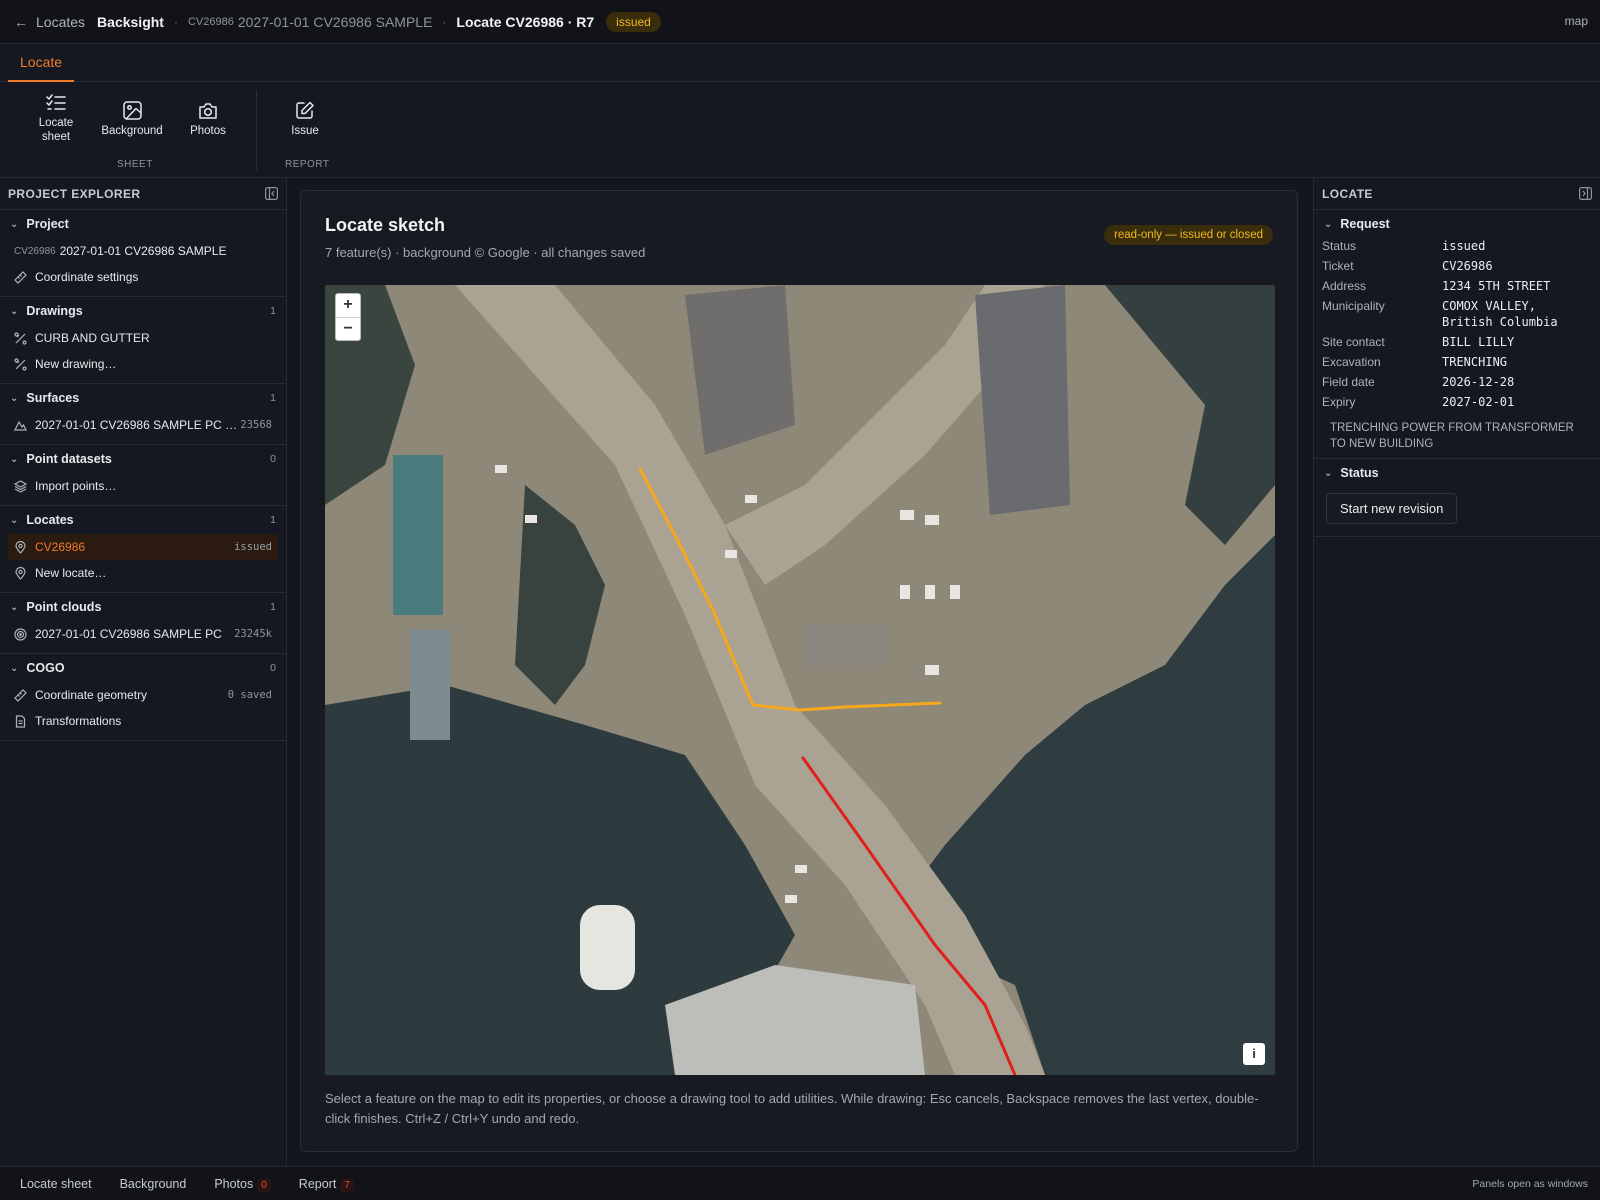 The height and width of the screenshot is (1200, 1600). I want to click on coordinate-geometry-item: Coordinate geometry 0 saved, so click(143, 695).